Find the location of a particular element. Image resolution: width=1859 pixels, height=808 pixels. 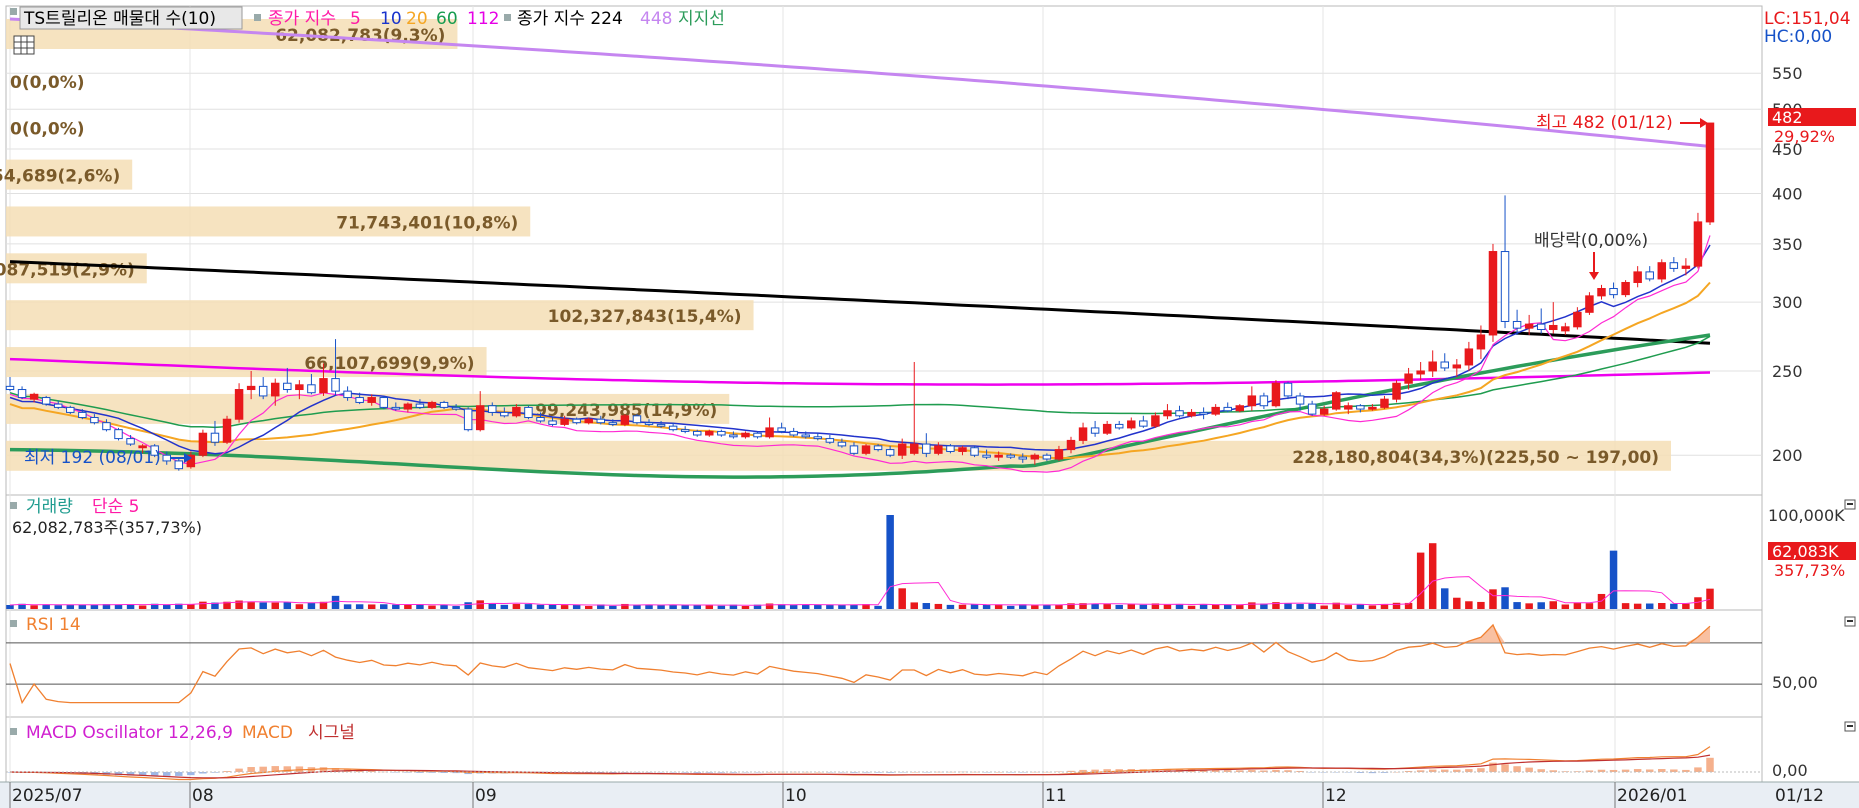

price-tick-label: 300 is located at coordinates (1787, 302).